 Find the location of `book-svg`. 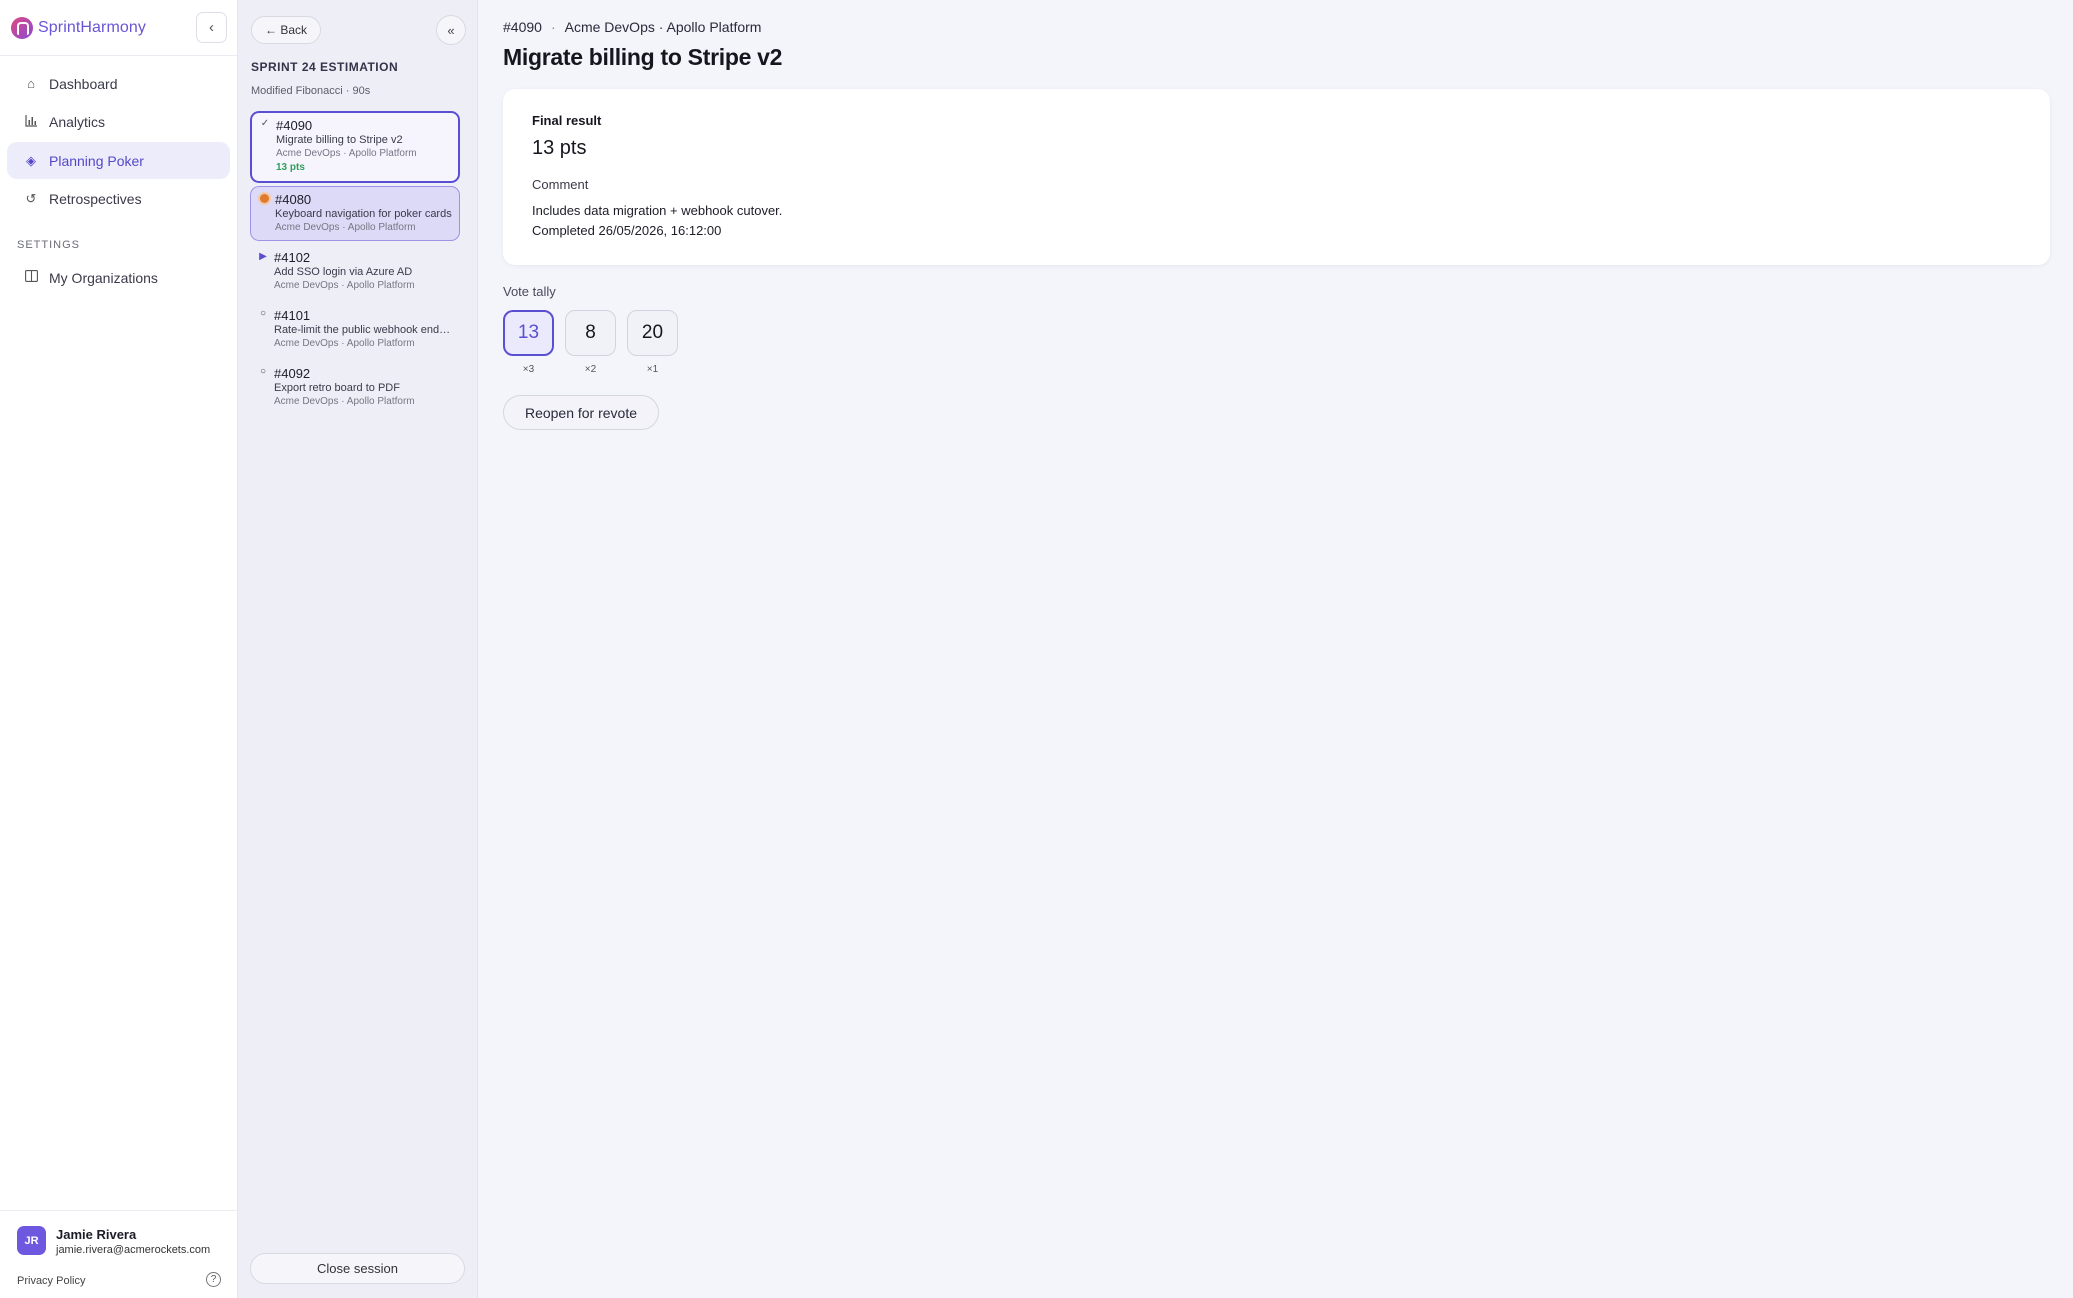

book-svg is located at coordinates (31, 276).